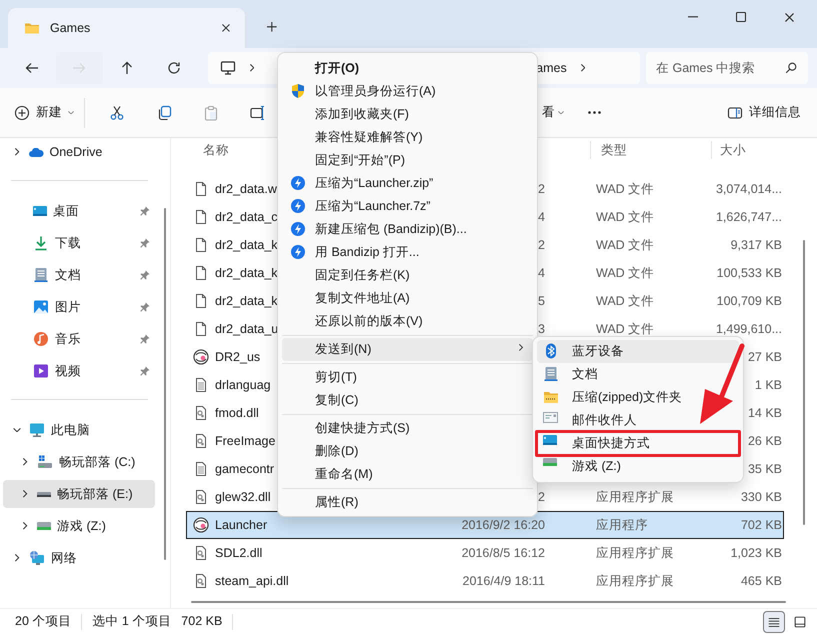 The image size is (817, 634). Describe the element at coordinates (407, 114) in the screenshot. I see `menu-item: 添加到收藏夹(F)` at that location.